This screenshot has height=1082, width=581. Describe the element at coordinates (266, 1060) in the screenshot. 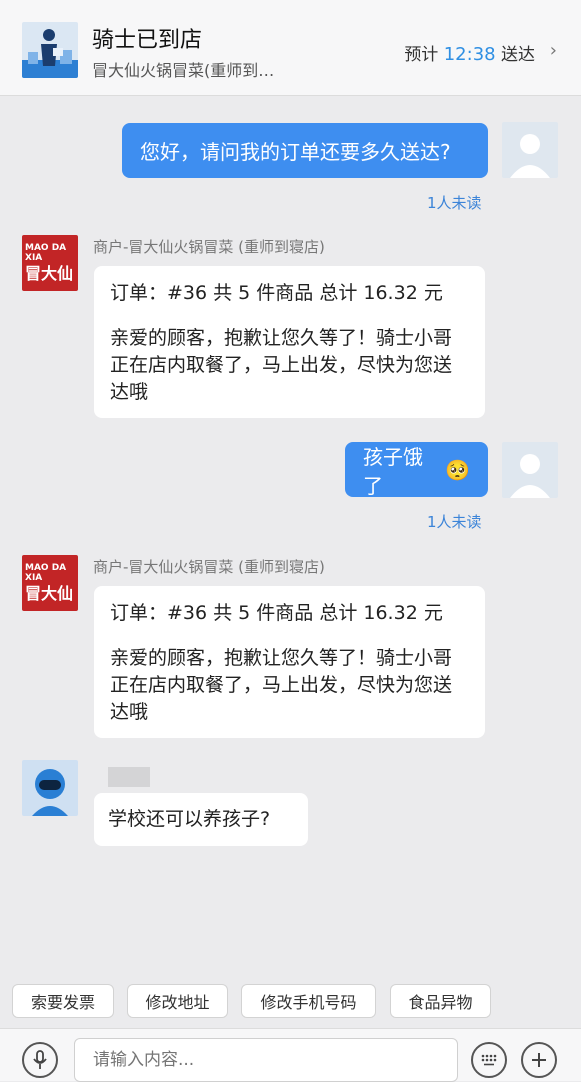

I see `message-input` at that location.